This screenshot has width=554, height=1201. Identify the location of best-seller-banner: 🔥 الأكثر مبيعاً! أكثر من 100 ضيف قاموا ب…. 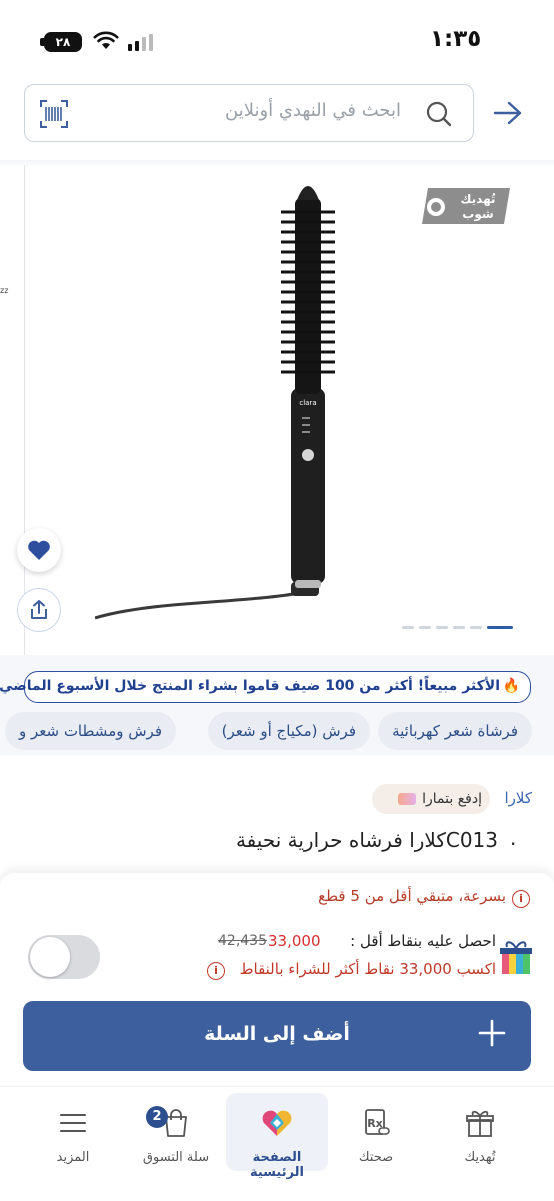
(265, 687).